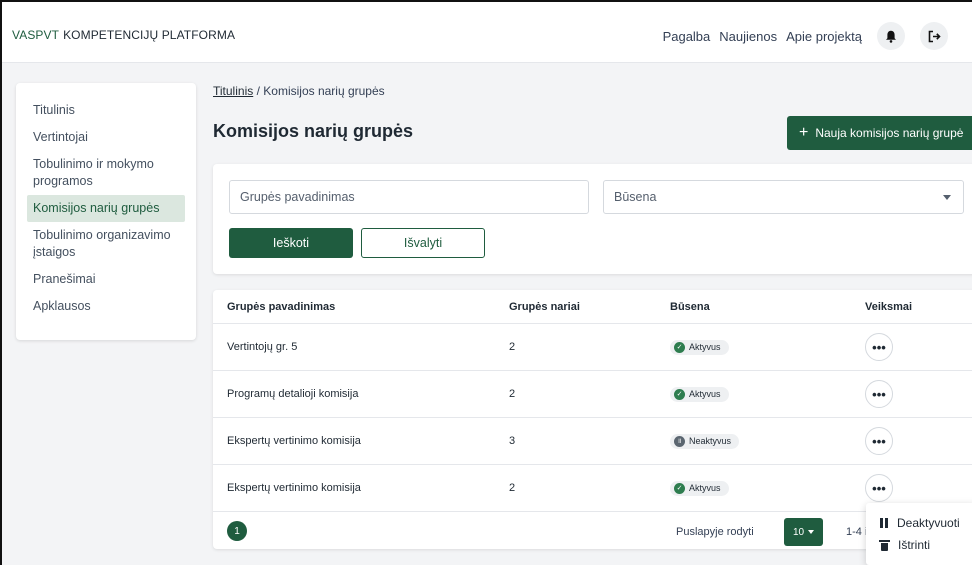 Image resolution: width=972 pixels, height=565 pixels. I want to click on sidebar-item-surveys: Apklausos, so click(106, 306).